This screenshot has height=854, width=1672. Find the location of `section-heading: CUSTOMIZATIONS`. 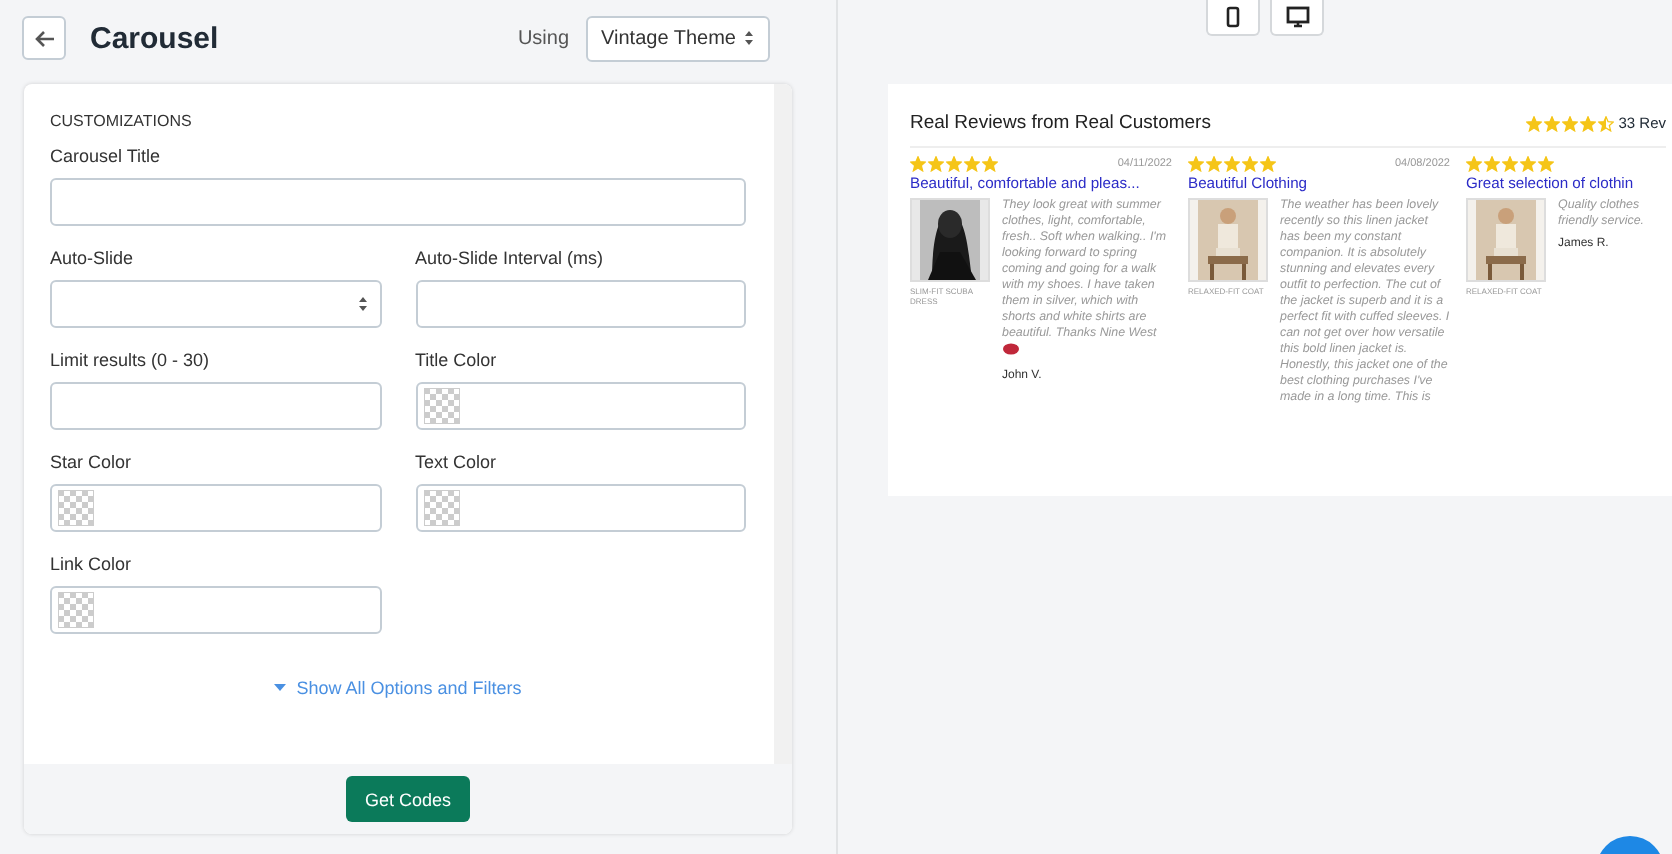

section-heading: CUSTOMIZATIONS is located at coordinates (122, 121).